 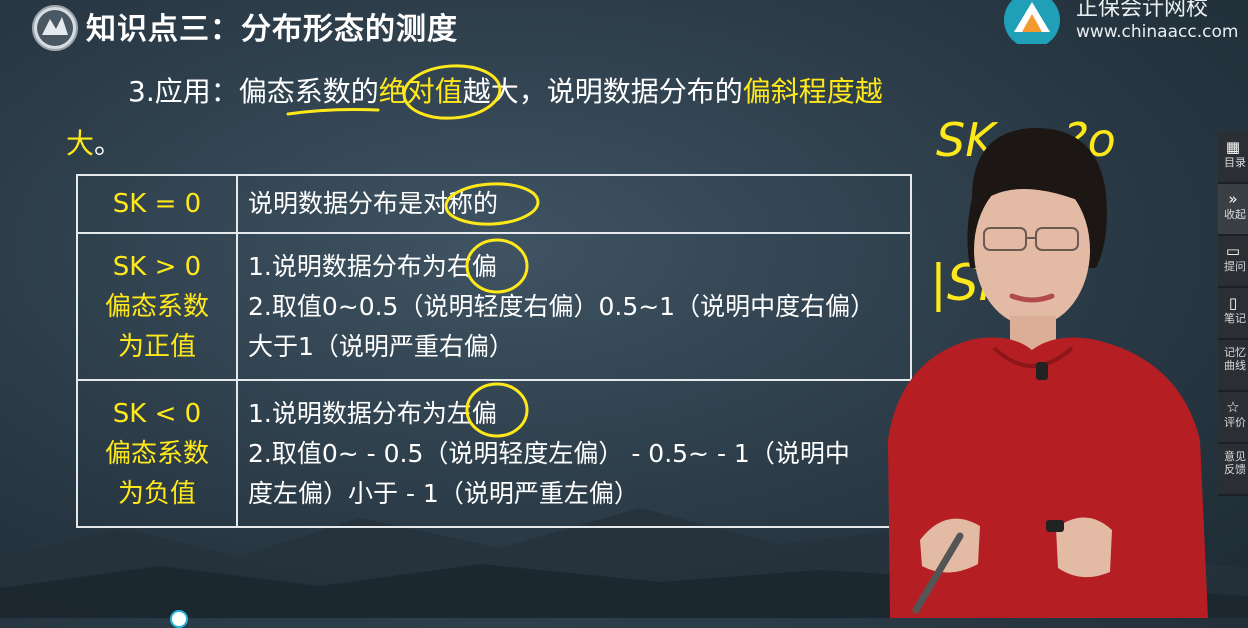 What do you see at coordinates (1142, 10) in the screenshot?
I see `brand-name: 正保会计网校` at bounding box center [1142, 10].